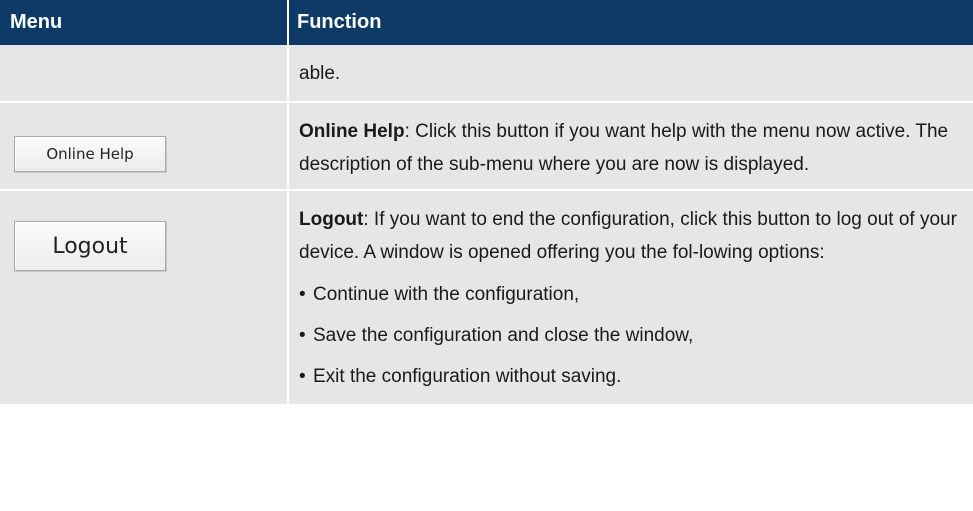 Image resolution: width=973 pixels, height=511 pixels. What do you see at coordinates (90, 246) in the screenshot?
I see `logout-button: Logout` at bounding box center [90, 246].